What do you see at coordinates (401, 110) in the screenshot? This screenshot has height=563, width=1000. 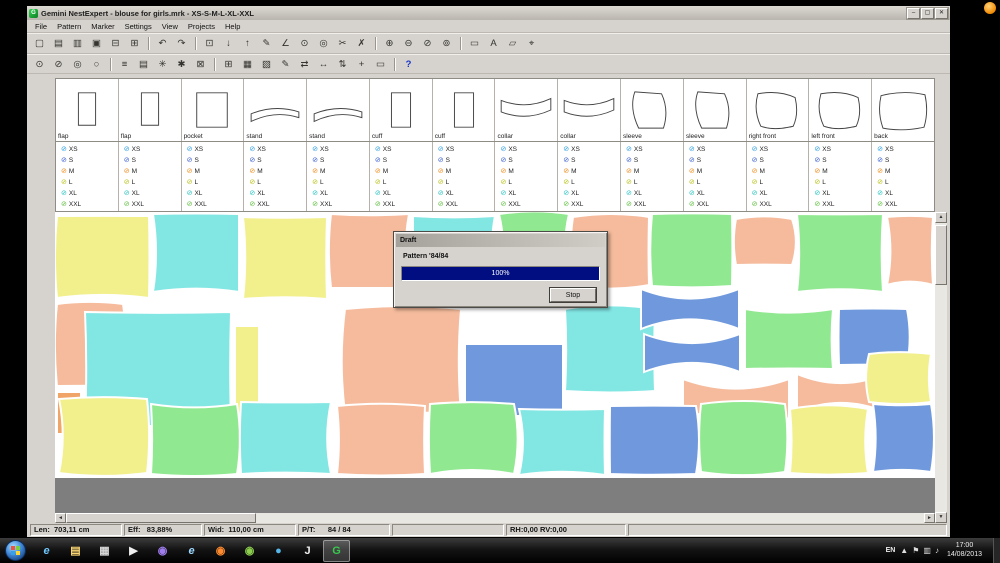 I see `pattern-cuff: cuff` at bounding box center [401, 110].